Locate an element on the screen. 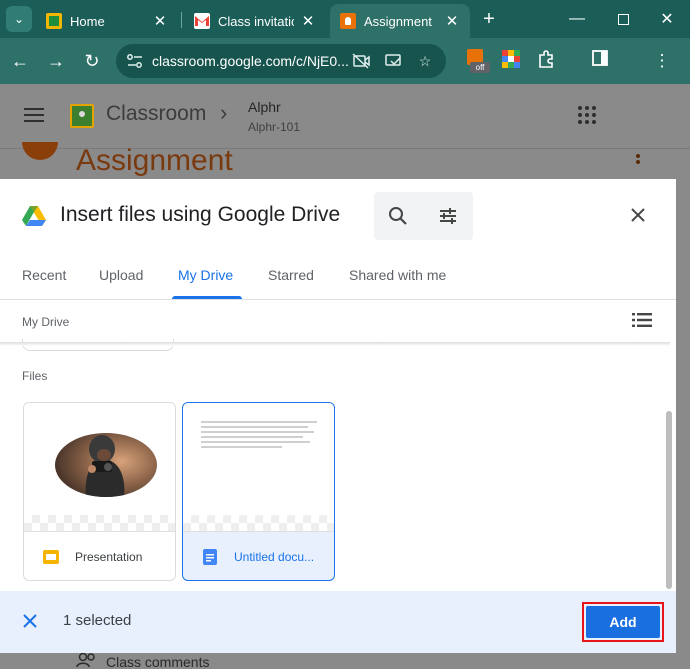 The height and width of the screenshot is (671, 690). file-card-presentation: Presentation is located at coordinates (99, 491).